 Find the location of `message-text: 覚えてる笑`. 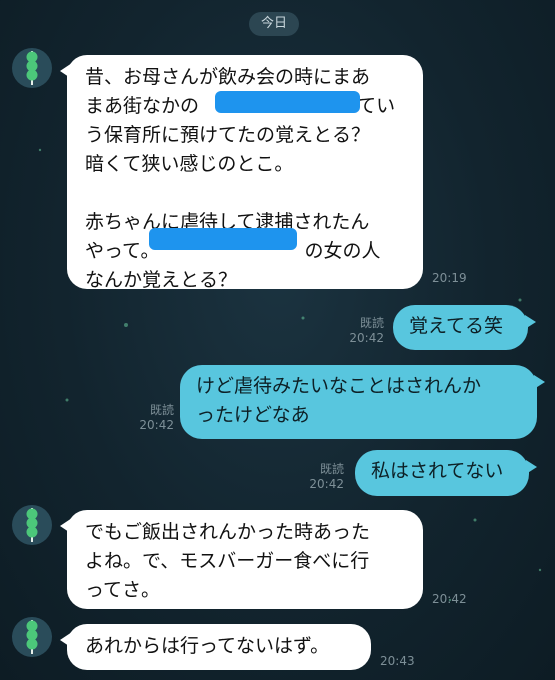

message-text: 覚えてる笑 is located at coordinates (456, 326).